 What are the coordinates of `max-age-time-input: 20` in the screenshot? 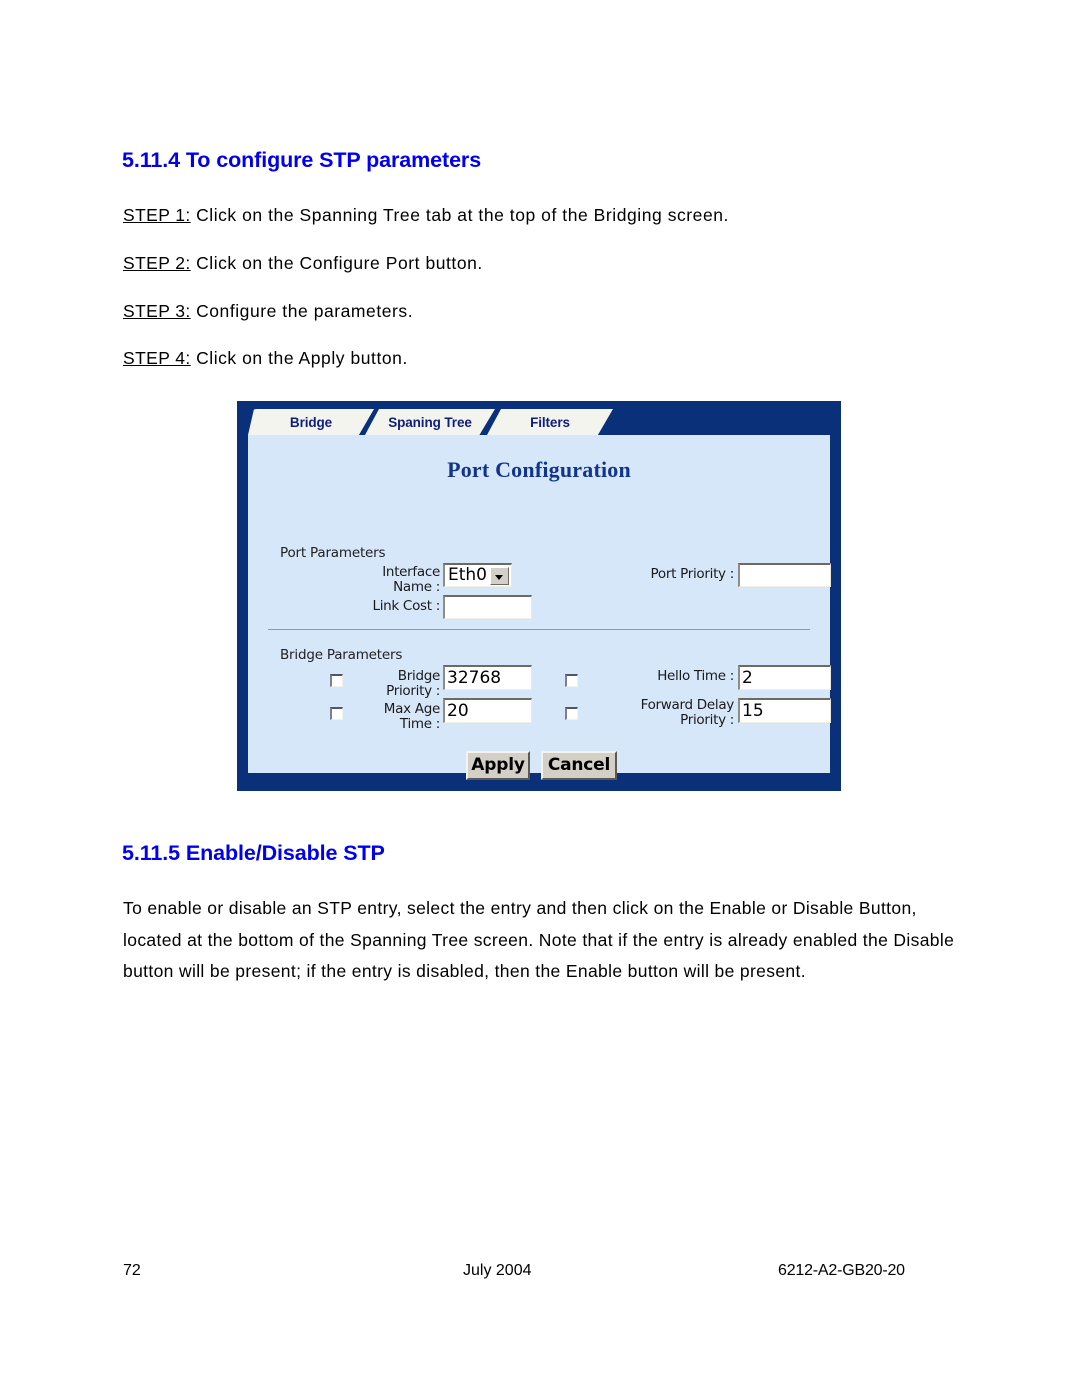 It's located at (487, 710).